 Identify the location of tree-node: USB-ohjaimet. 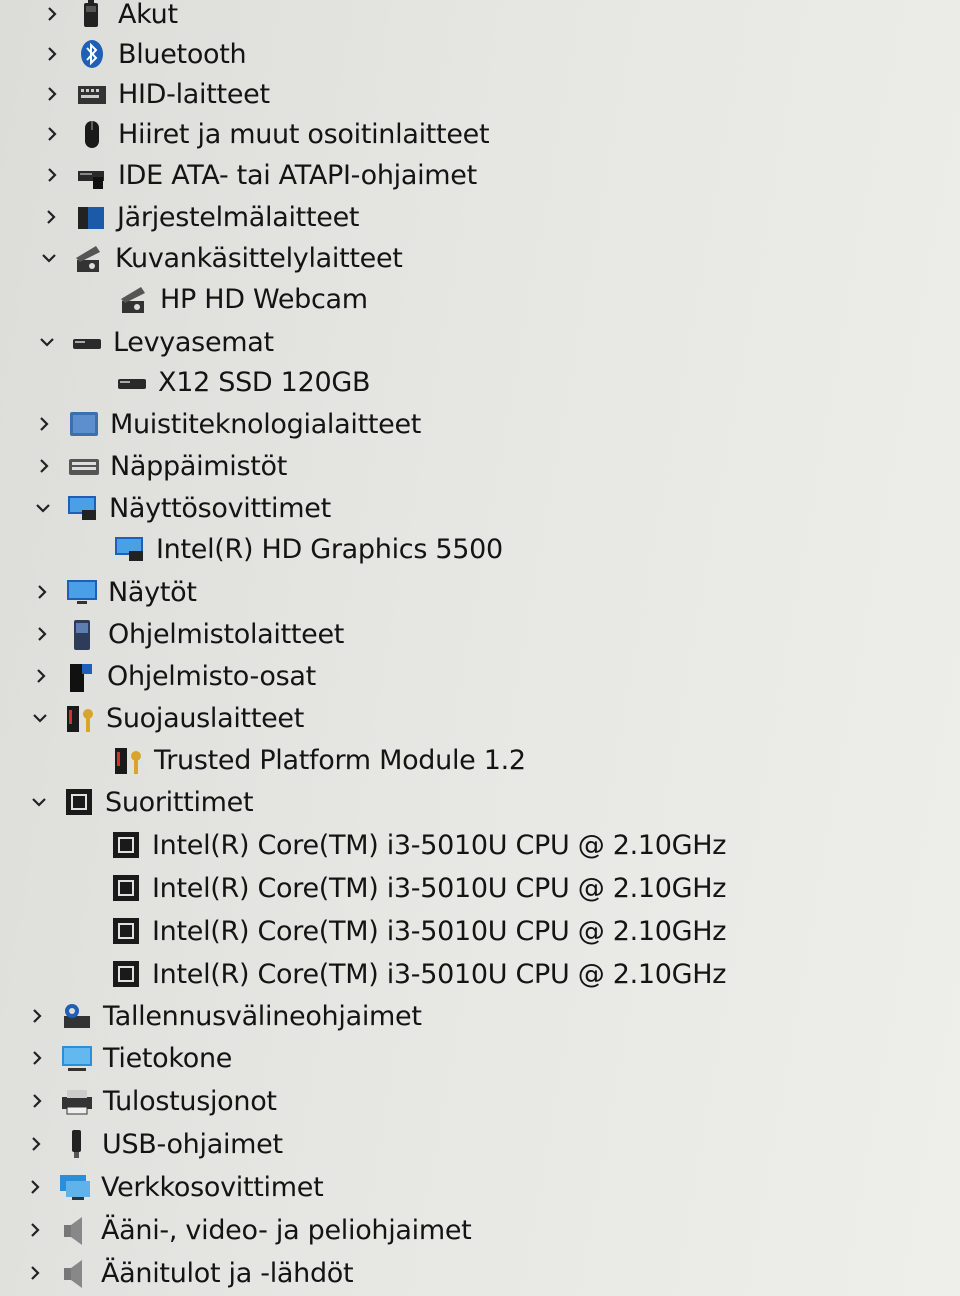
(153, 1144).